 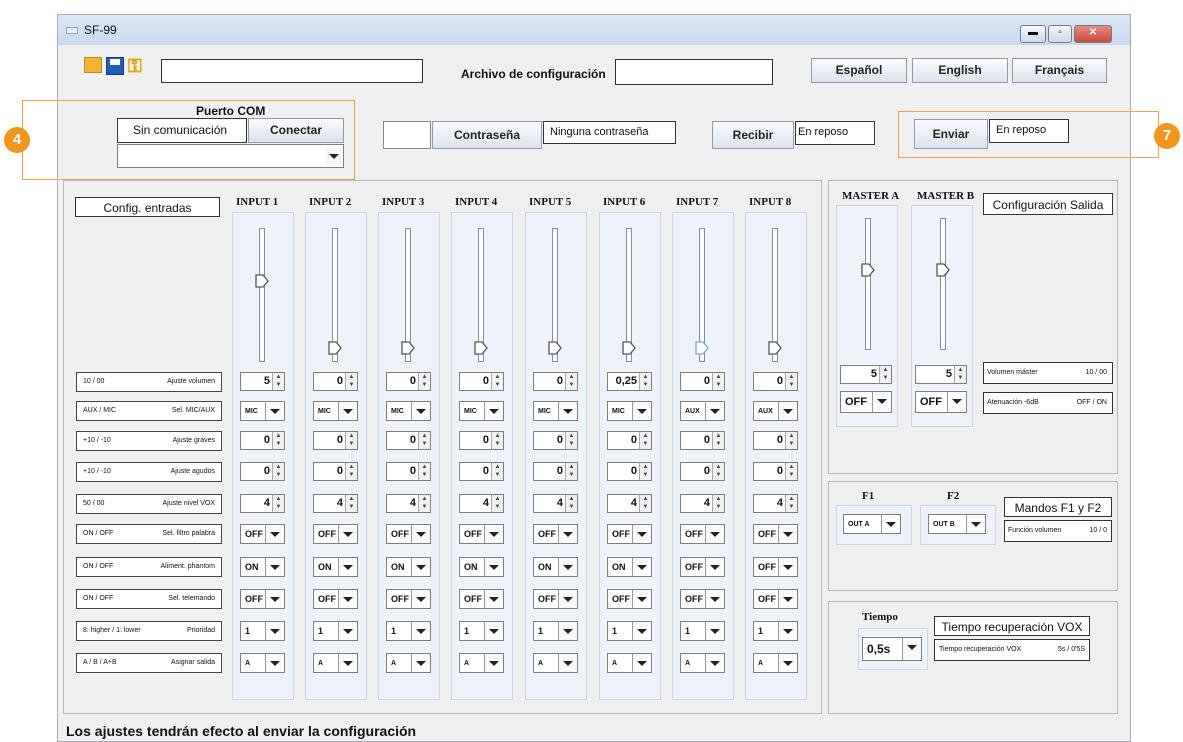 I want to click on input-1-word_filter-select: OFF, so click(x=262, y=534).